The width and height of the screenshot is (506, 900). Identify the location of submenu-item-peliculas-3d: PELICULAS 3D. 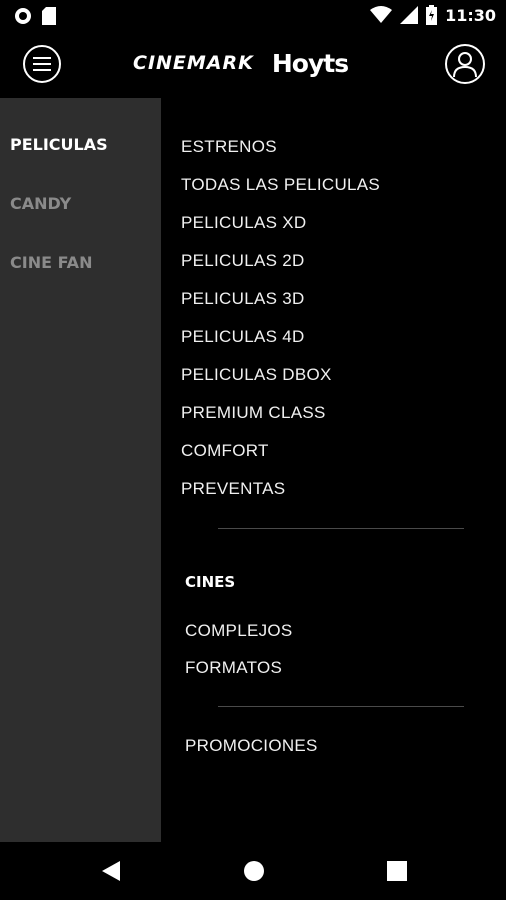
(243, 299).